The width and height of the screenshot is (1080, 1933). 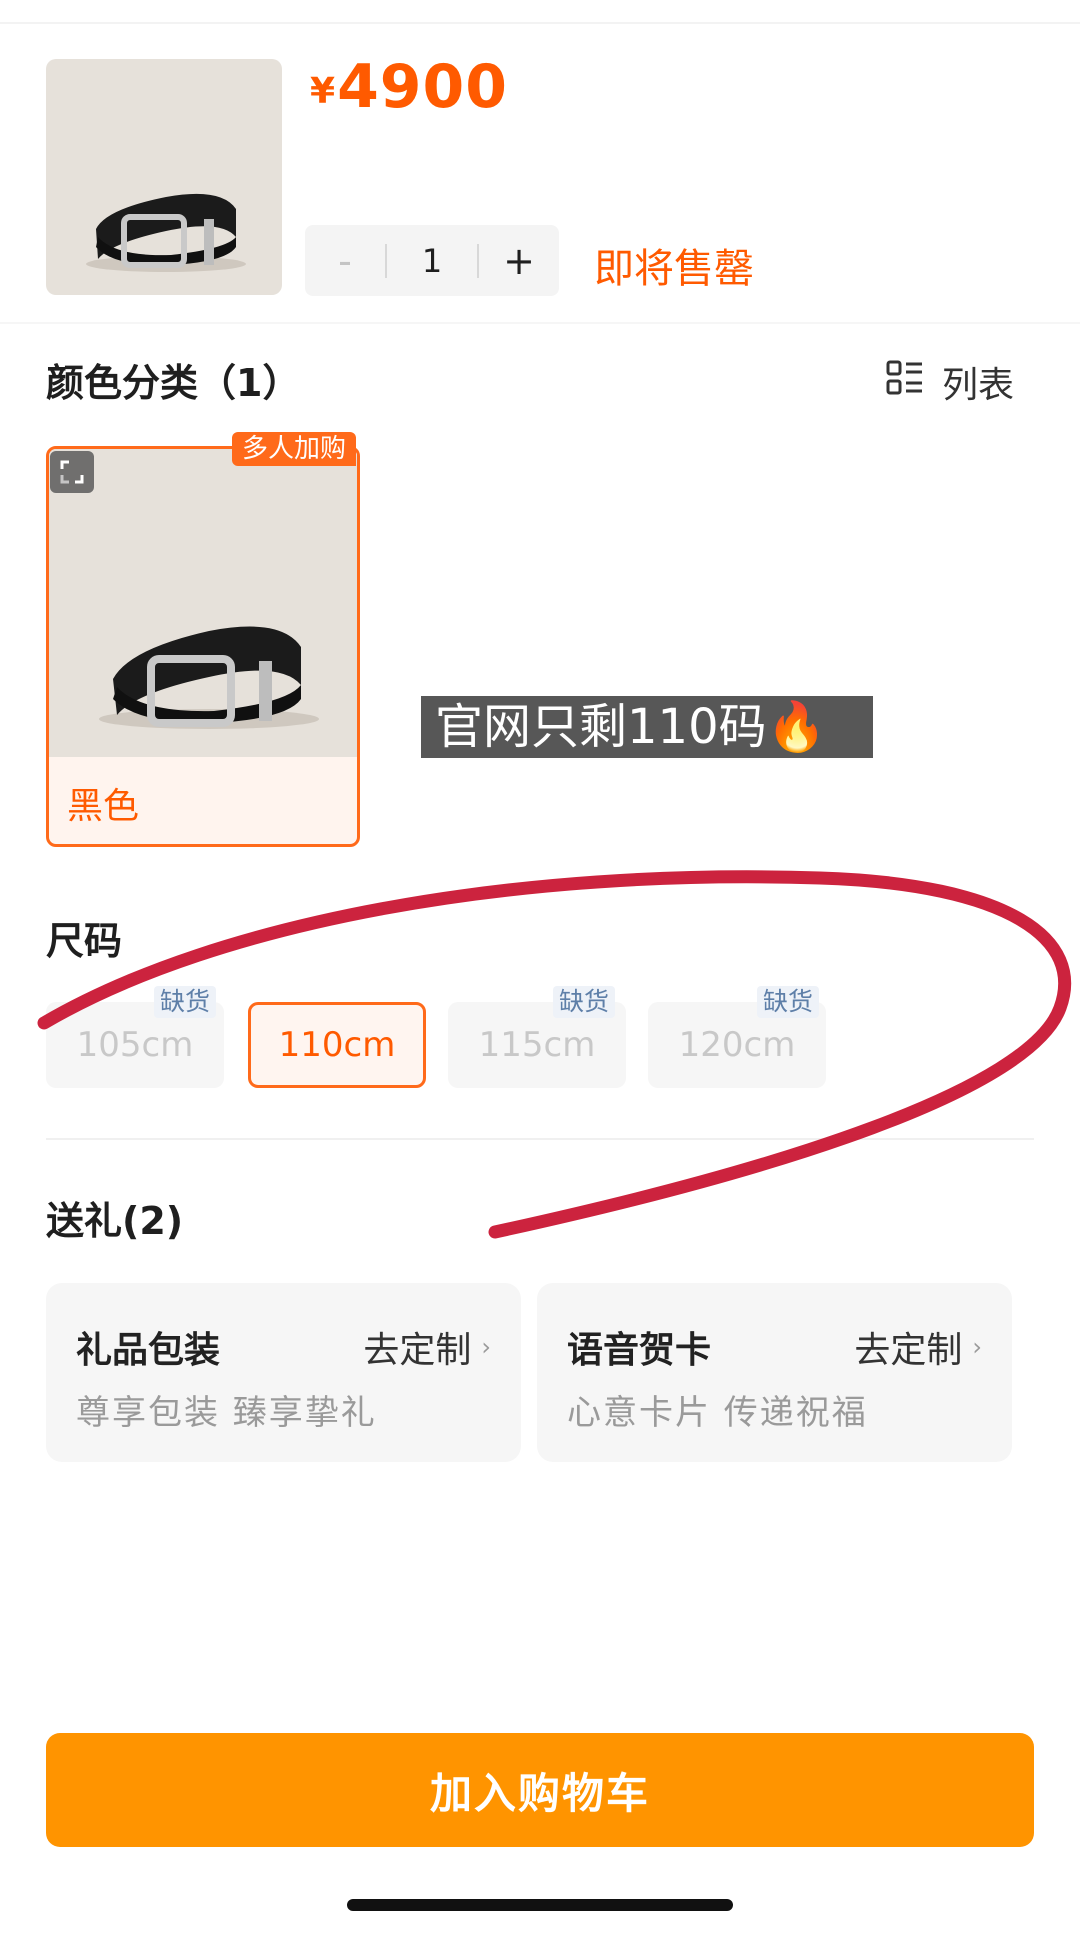 I want to click on gift-card-title: 礼品包装, so click(x=148, y=1350).